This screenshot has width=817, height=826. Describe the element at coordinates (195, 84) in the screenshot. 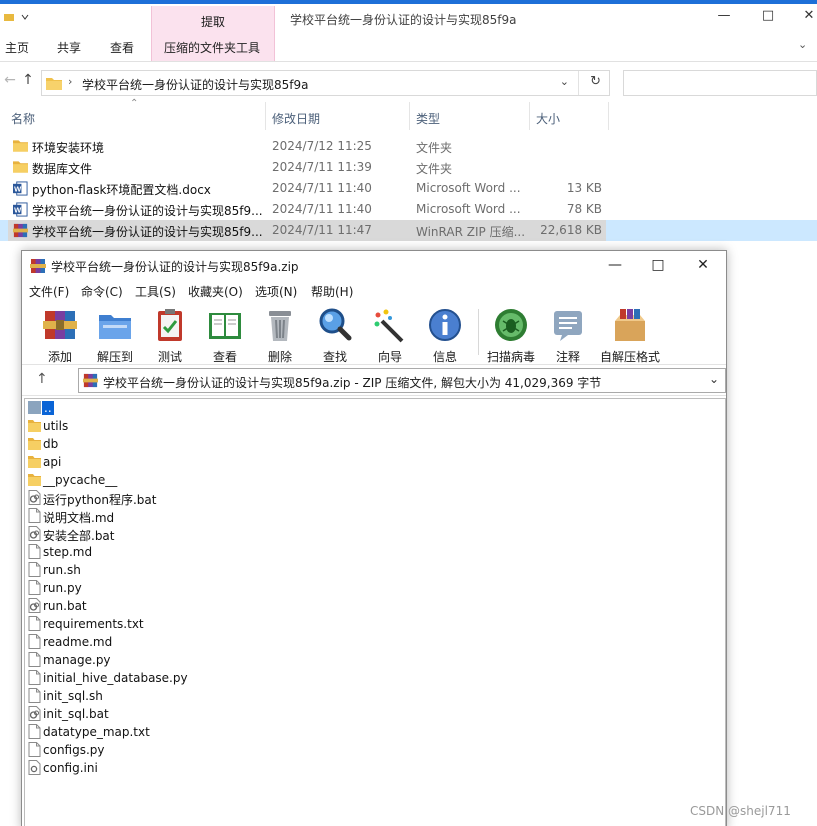

I see `address-path: 学校平台统一身份认证的设计与实现85f9a` at that location.